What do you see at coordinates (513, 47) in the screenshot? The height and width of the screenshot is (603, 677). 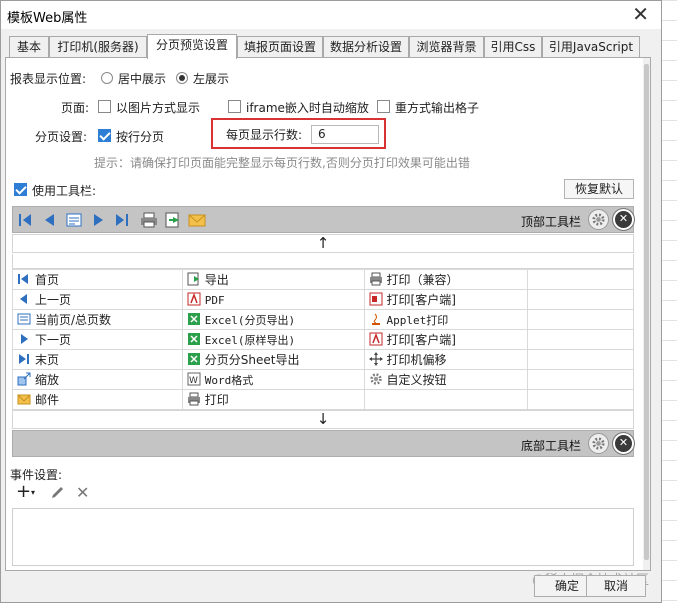 I see `tab-reference-css: 引用Css` at bounding box center [513, 47].